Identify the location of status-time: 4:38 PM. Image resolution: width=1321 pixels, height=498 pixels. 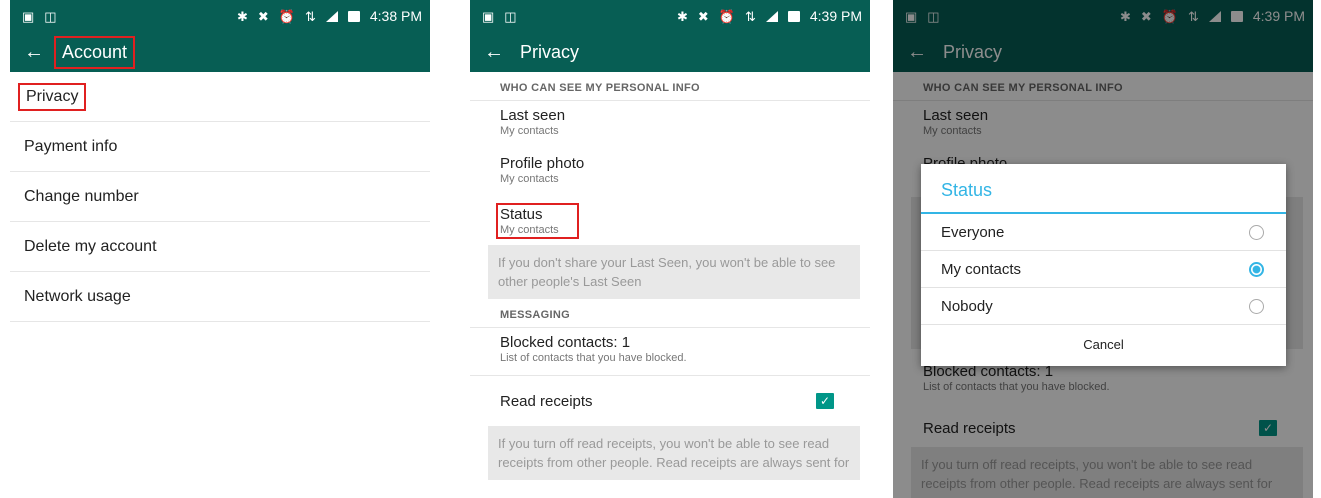
(395, 16).